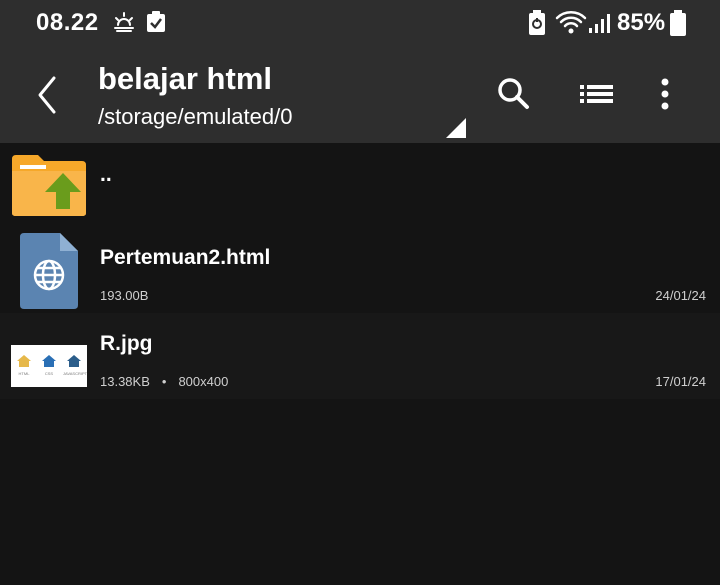  I want to click on list-view-button, so click(598, 94).